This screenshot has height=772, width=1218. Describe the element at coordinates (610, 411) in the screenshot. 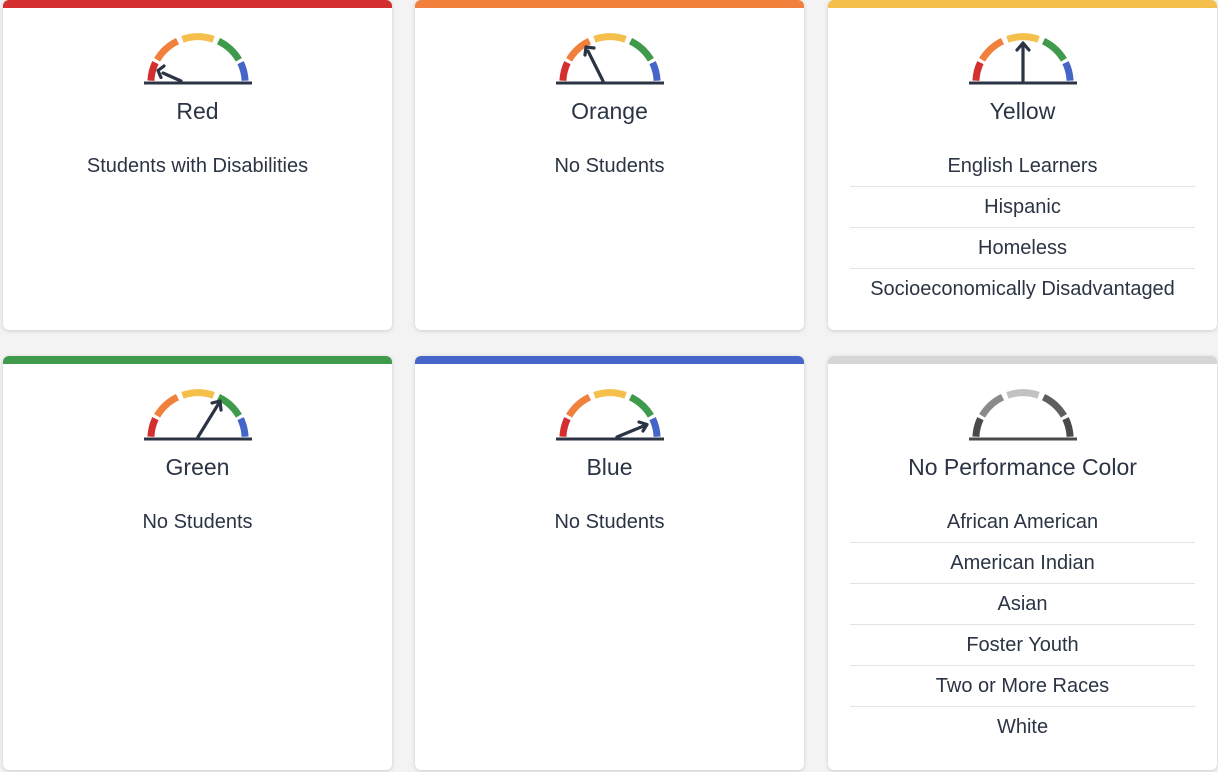

I see `gauge-blue-icon` at that location.